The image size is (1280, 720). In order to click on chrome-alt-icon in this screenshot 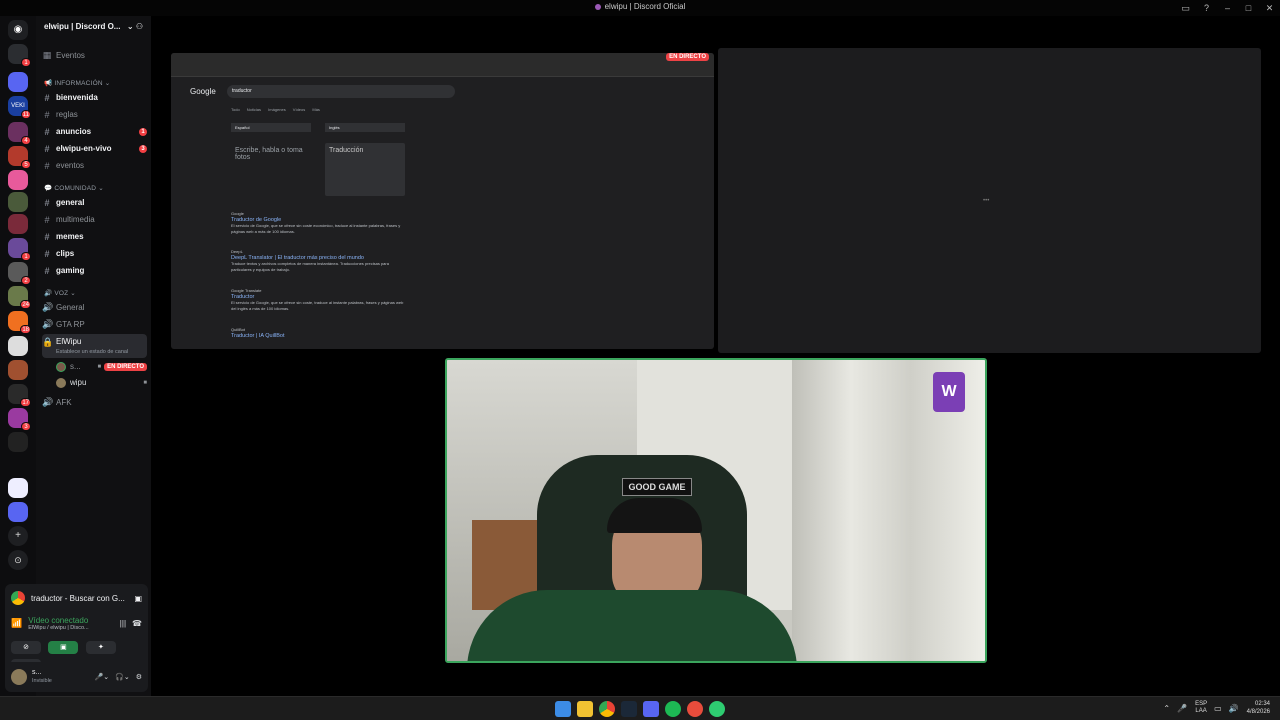, I will do `click(717, 709)`.